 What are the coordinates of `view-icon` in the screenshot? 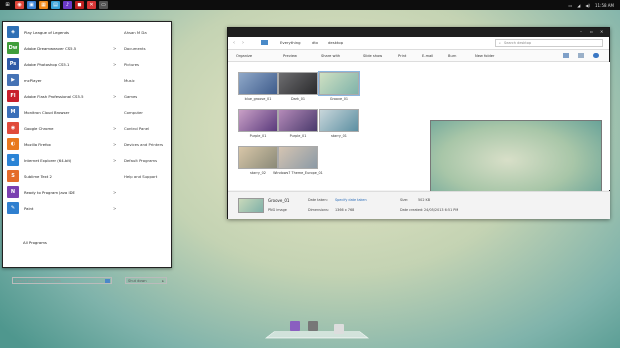 It's located at (566, 55).